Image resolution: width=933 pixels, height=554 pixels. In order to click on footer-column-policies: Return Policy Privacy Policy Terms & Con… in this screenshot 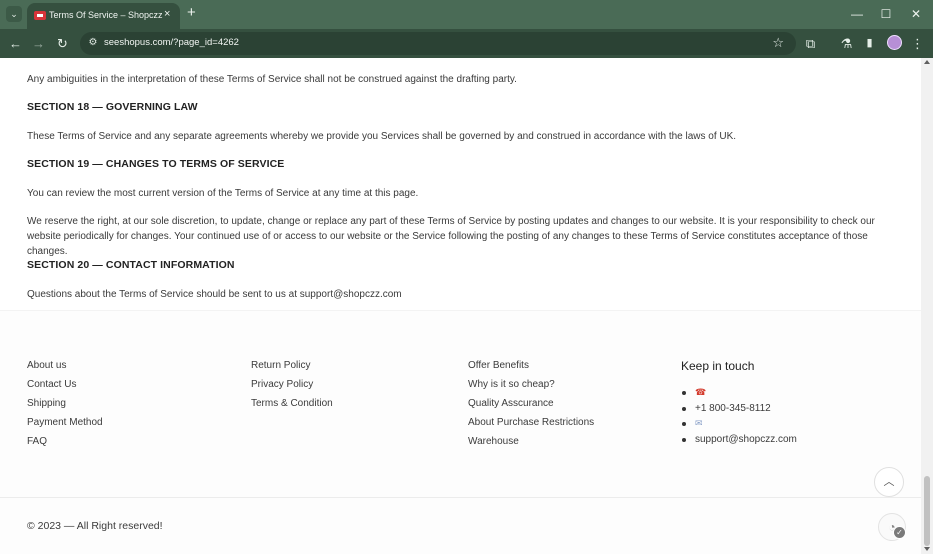, I will do `click(292, 387)`.